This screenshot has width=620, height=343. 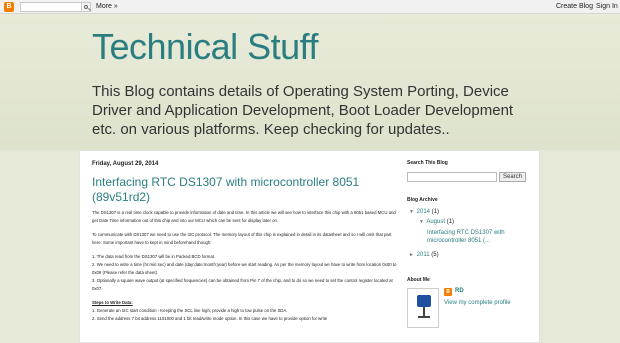 I want to click on avatar, so click(x=423, y=308).